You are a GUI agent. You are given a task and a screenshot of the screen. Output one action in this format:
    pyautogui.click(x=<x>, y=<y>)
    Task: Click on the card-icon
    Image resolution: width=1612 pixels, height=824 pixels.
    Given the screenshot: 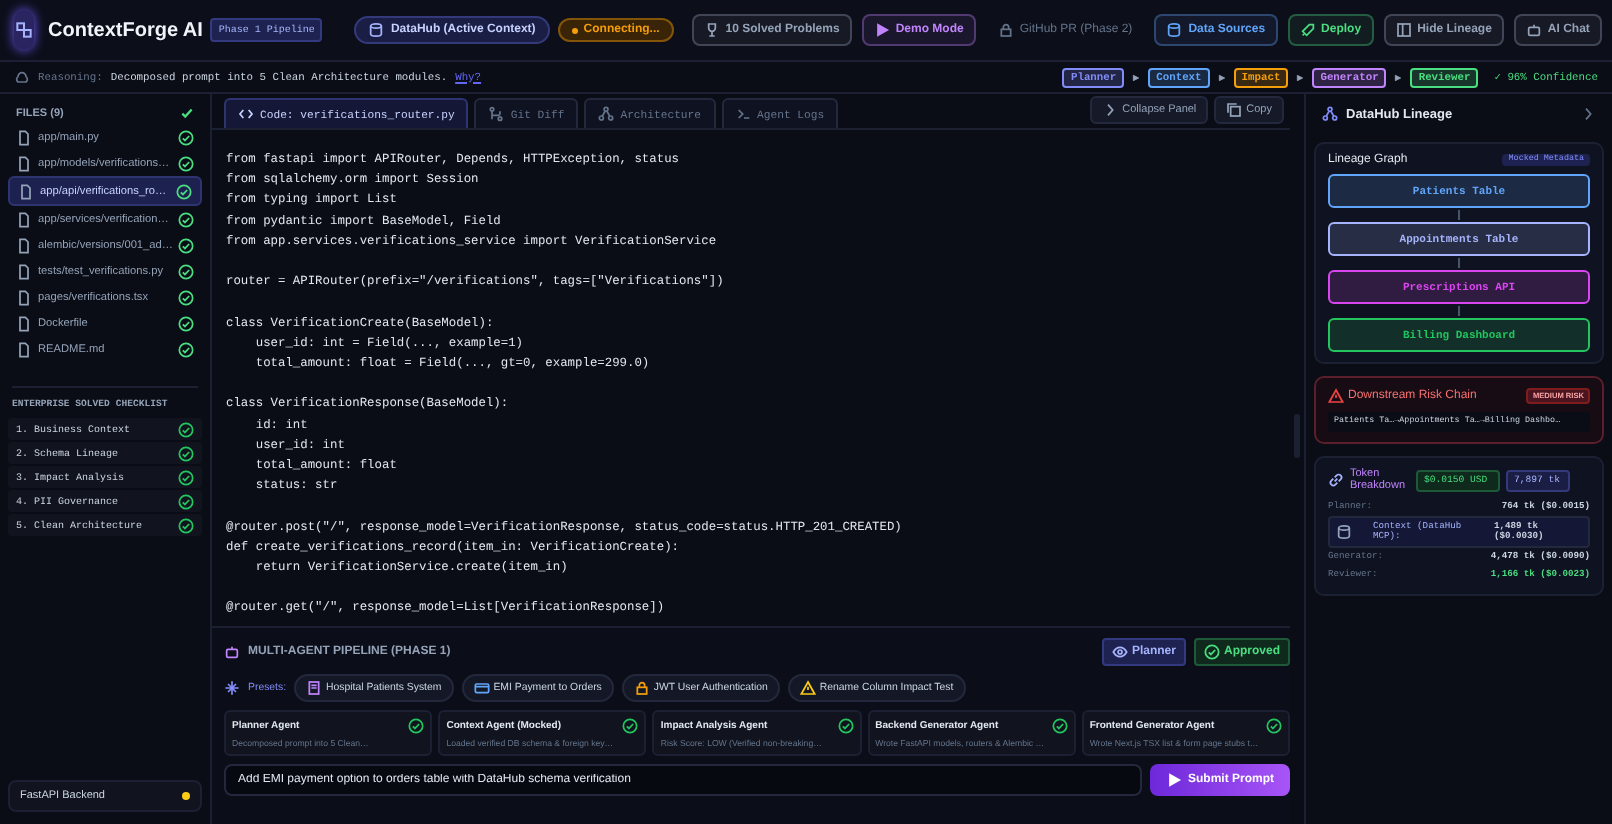 What is the action you would take?
    pyautogui.click(x=481, y=688)
    